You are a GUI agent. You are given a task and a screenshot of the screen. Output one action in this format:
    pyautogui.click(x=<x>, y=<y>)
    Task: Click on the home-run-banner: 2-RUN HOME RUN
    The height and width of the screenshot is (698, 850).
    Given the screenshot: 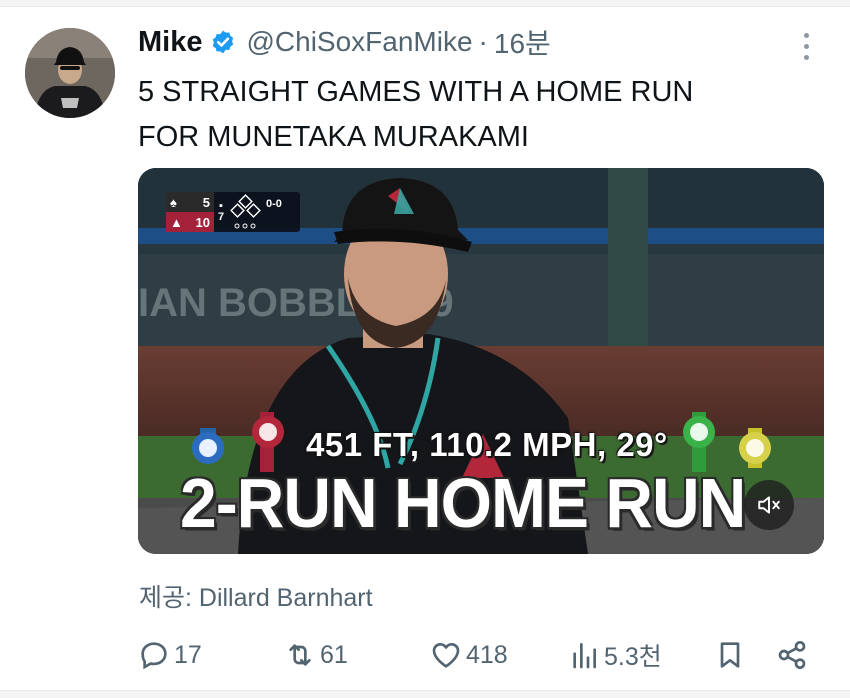 What is the action you would take?
    pyautogui.click(x=463, y=503)
    